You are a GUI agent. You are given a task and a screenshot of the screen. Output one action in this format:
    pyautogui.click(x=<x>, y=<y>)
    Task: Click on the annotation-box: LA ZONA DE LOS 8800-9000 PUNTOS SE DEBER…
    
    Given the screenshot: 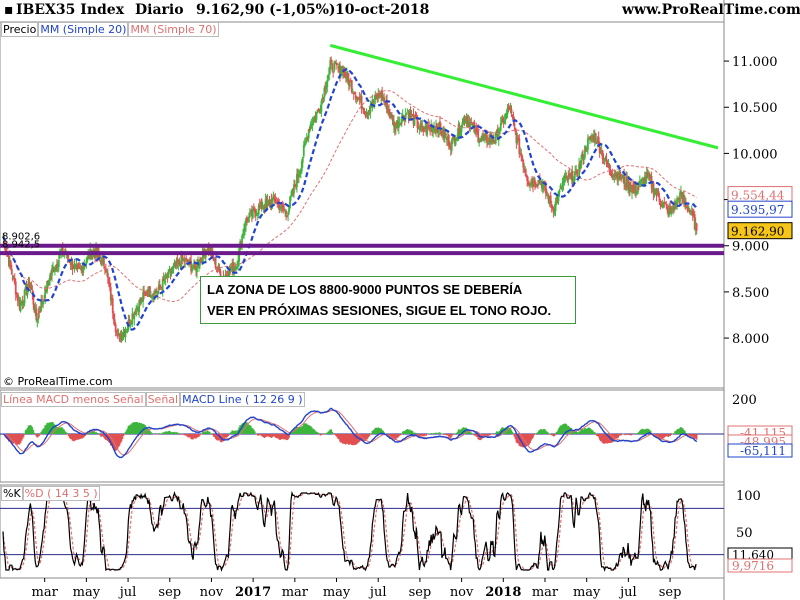 What is the action you would take?
    pyautogui.click(x=388, y=300)
    